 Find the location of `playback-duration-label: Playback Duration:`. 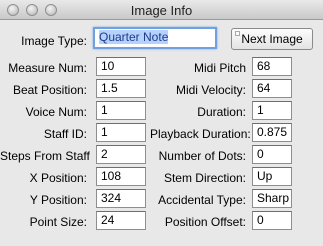

playback-duration-label: Playback Duration: is located at coordinates (200, 134).